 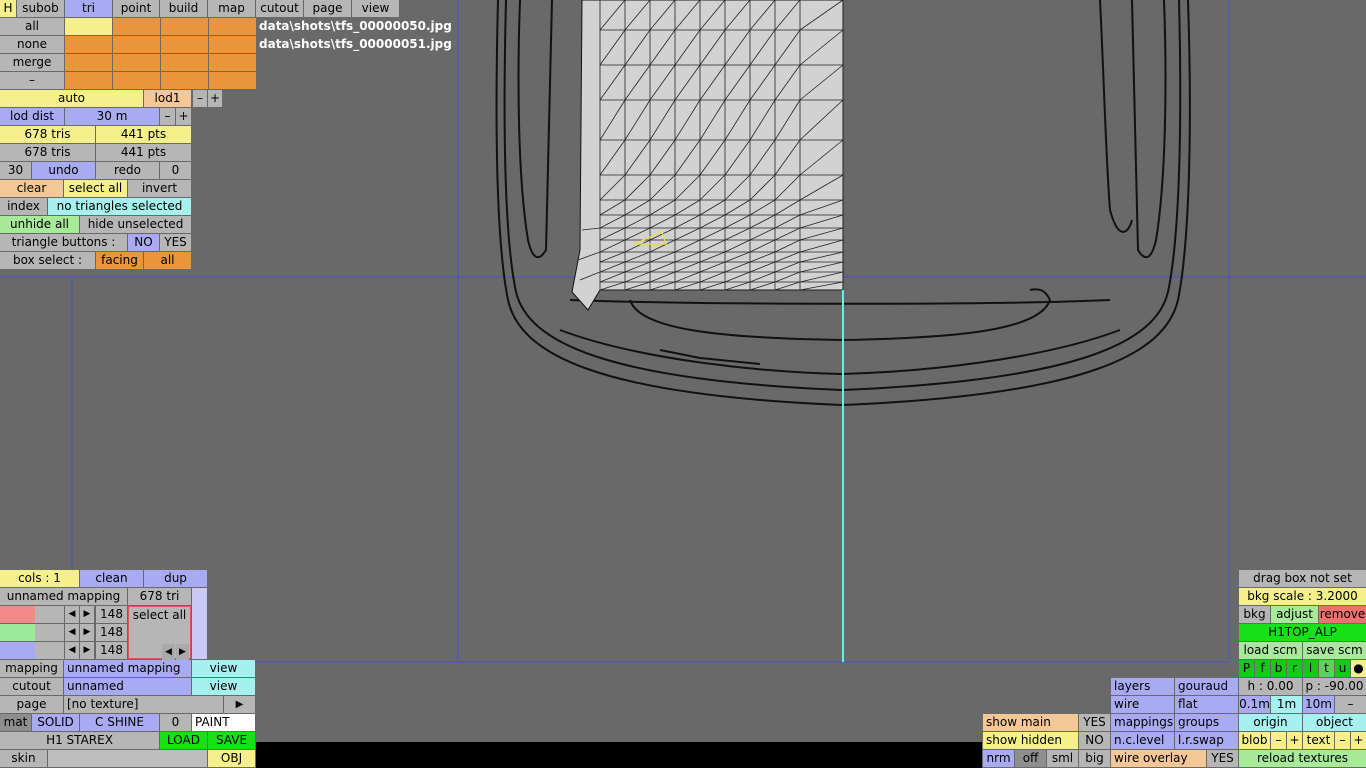 I want to click on view-button-u: u, so click(x=1342, y=668).